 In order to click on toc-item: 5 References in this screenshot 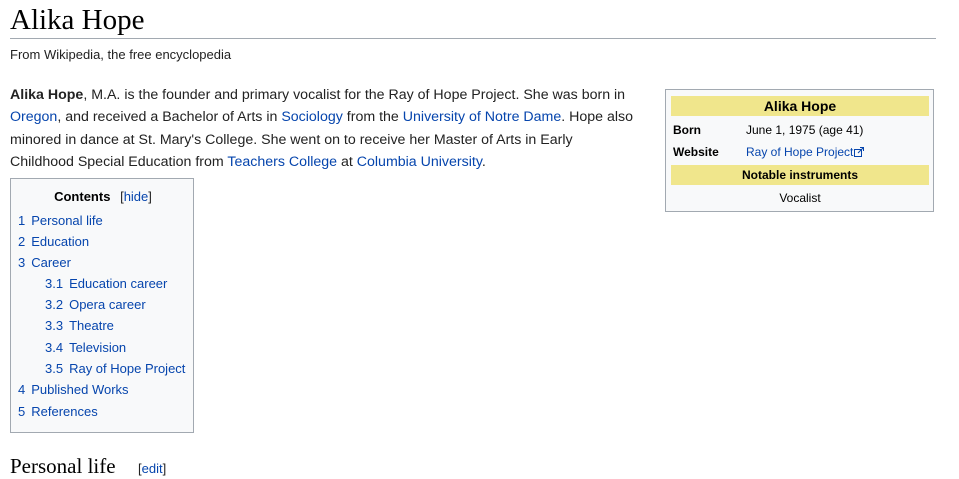, I will do `click(58, 412)`.